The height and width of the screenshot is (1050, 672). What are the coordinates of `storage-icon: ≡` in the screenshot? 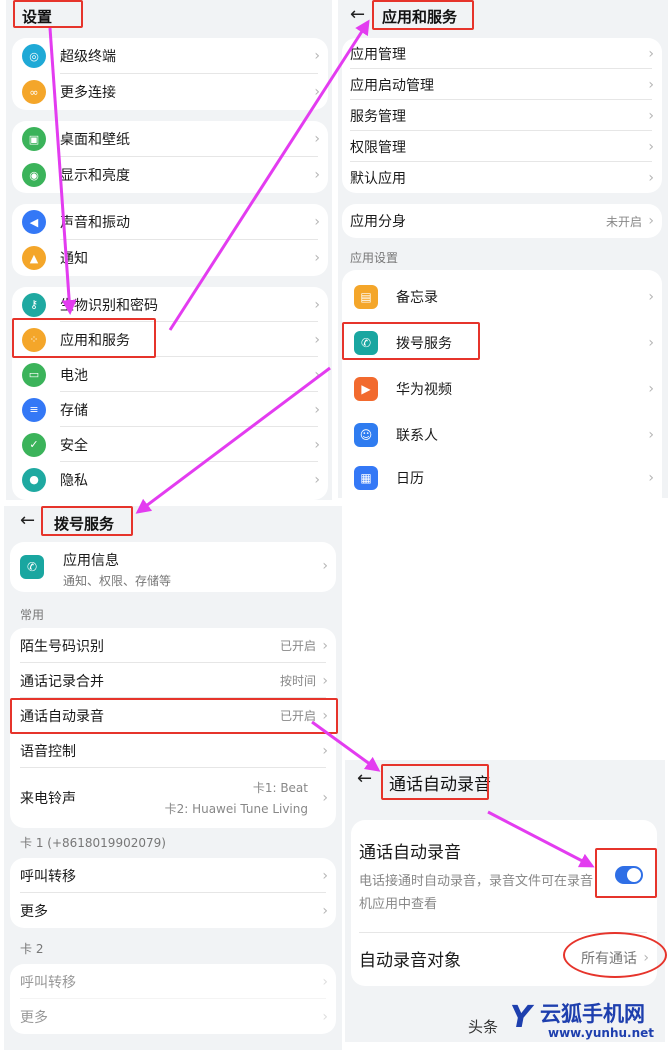 It's located at (34, 409).